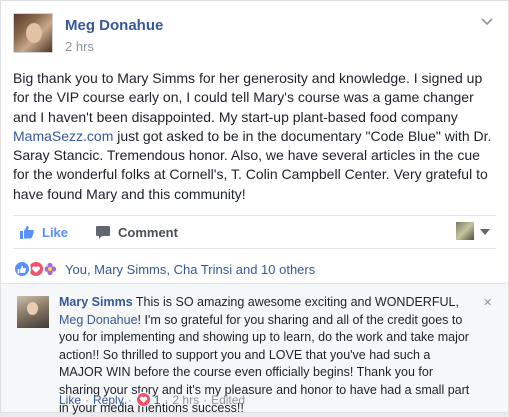 Image resolution: width=509 pixels, height=417 pixels. Describe the element at coordinates (254, 232) in the screenshot. I see `post-actions-bar: Like Comment` at that location.